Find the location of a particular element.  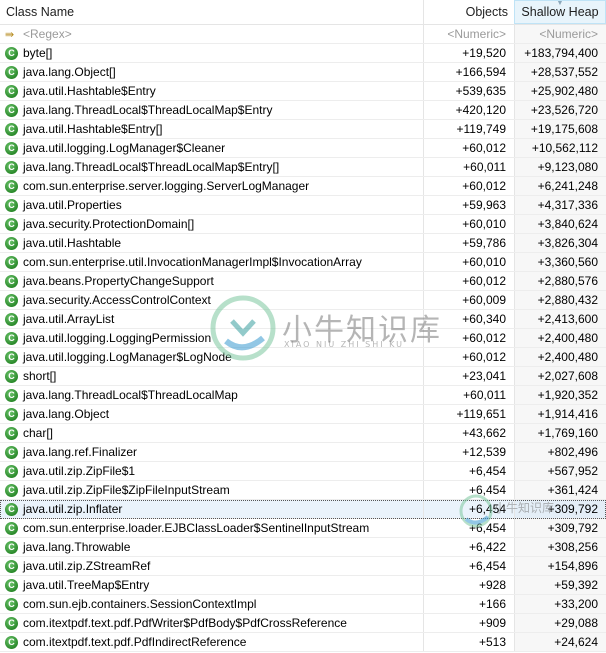

shallow-heap-cell: +154,896 is located at coordinates (560, 566).